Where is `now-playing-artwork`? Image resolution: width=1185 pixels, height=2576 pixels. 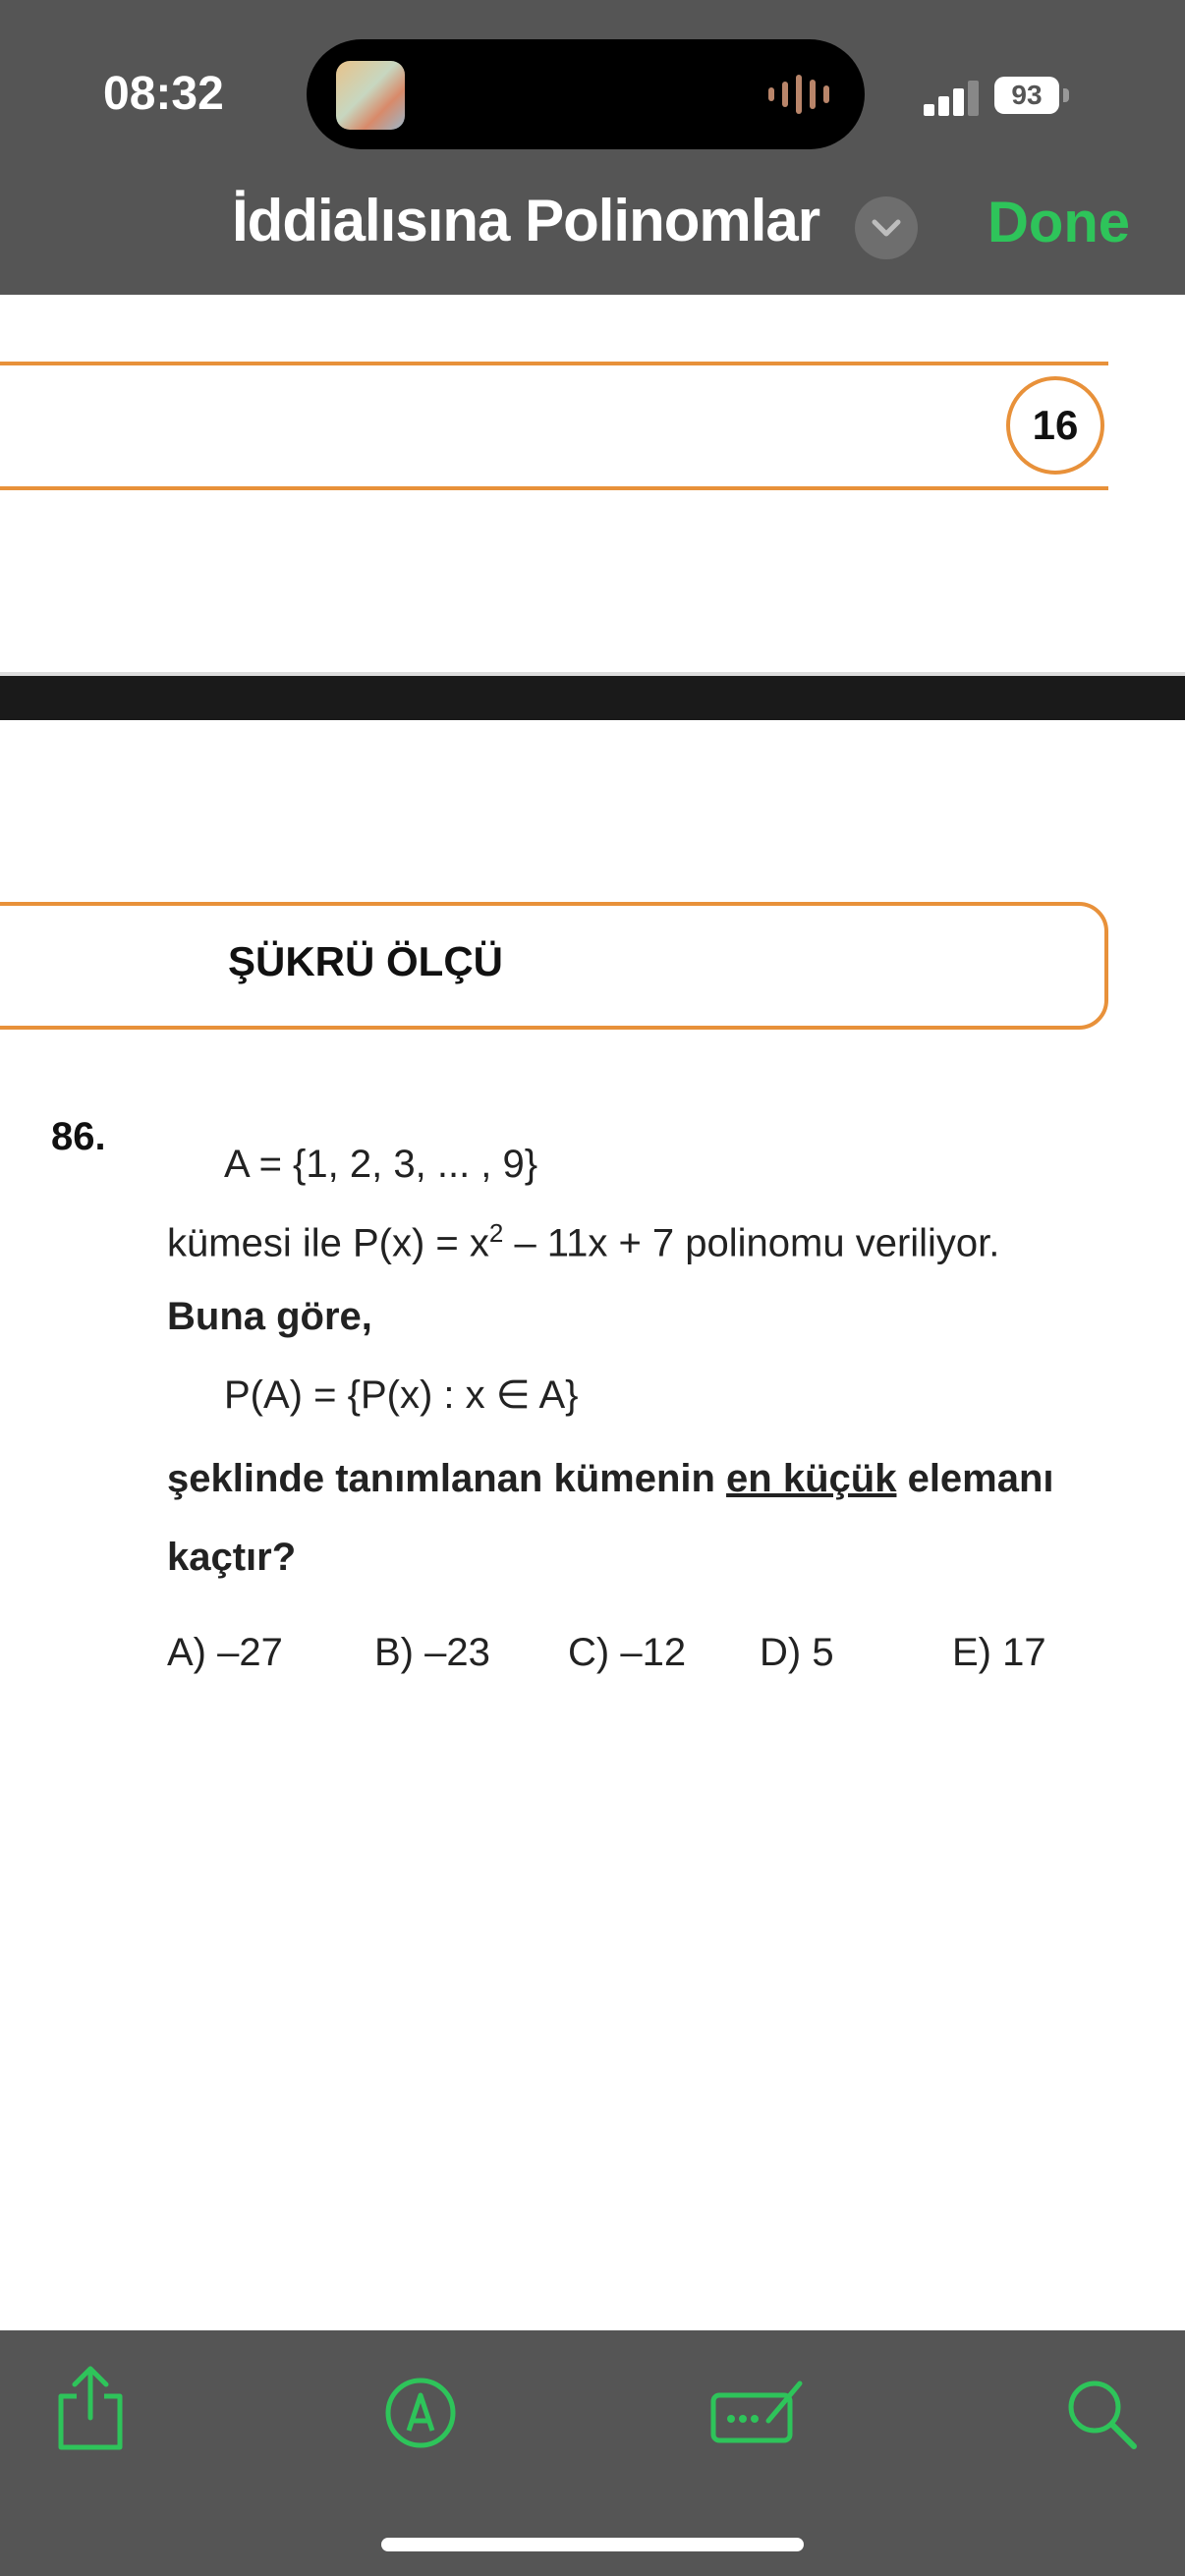
now-playing-artwork is located at coordinates (371, 95).